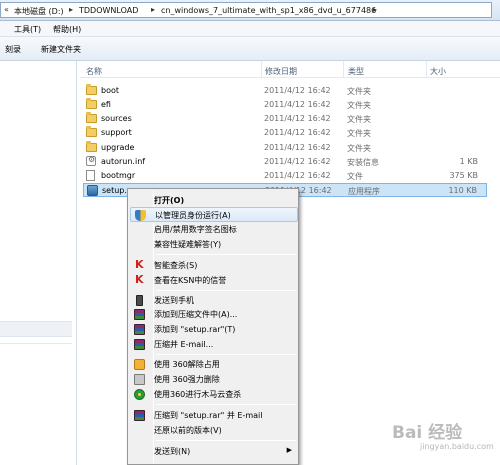 The height and width of the screenshot is (465, 500). I want to click on menu-item-send-to: 发送到(N) ▶, so click(214, 451).